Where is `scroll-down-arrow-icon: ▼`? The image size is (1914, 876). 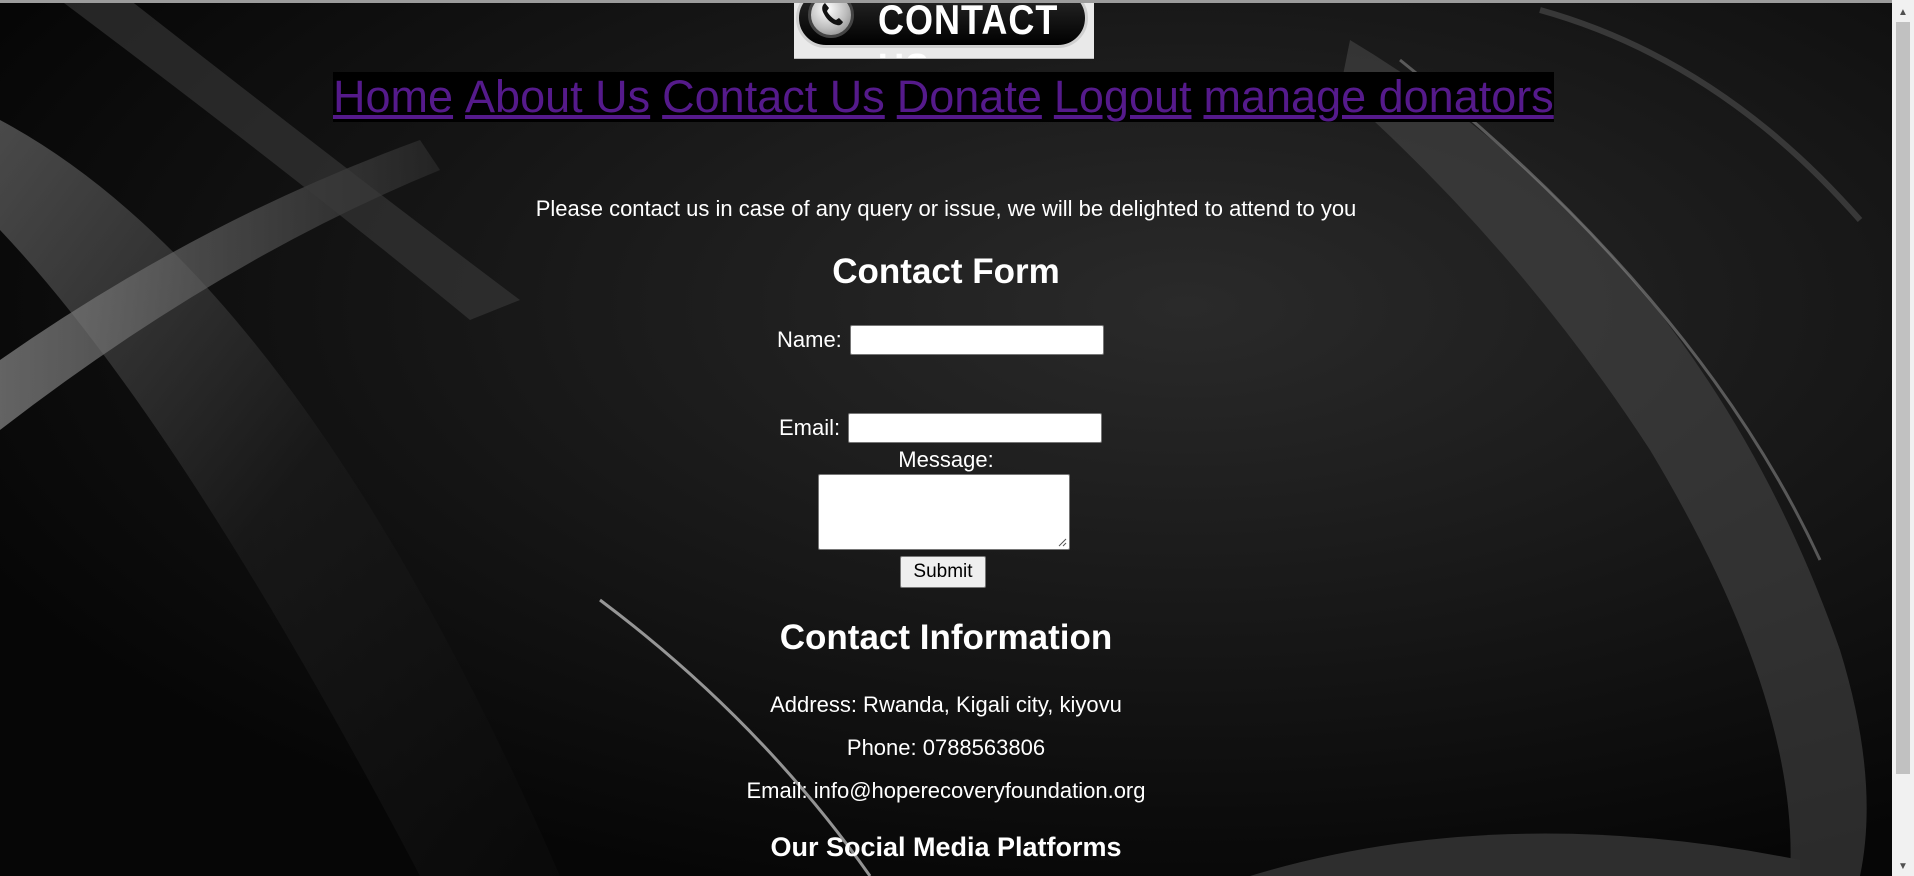 scroll-down-arrow-icon: ▼ is located at coordinates (1903, 867).